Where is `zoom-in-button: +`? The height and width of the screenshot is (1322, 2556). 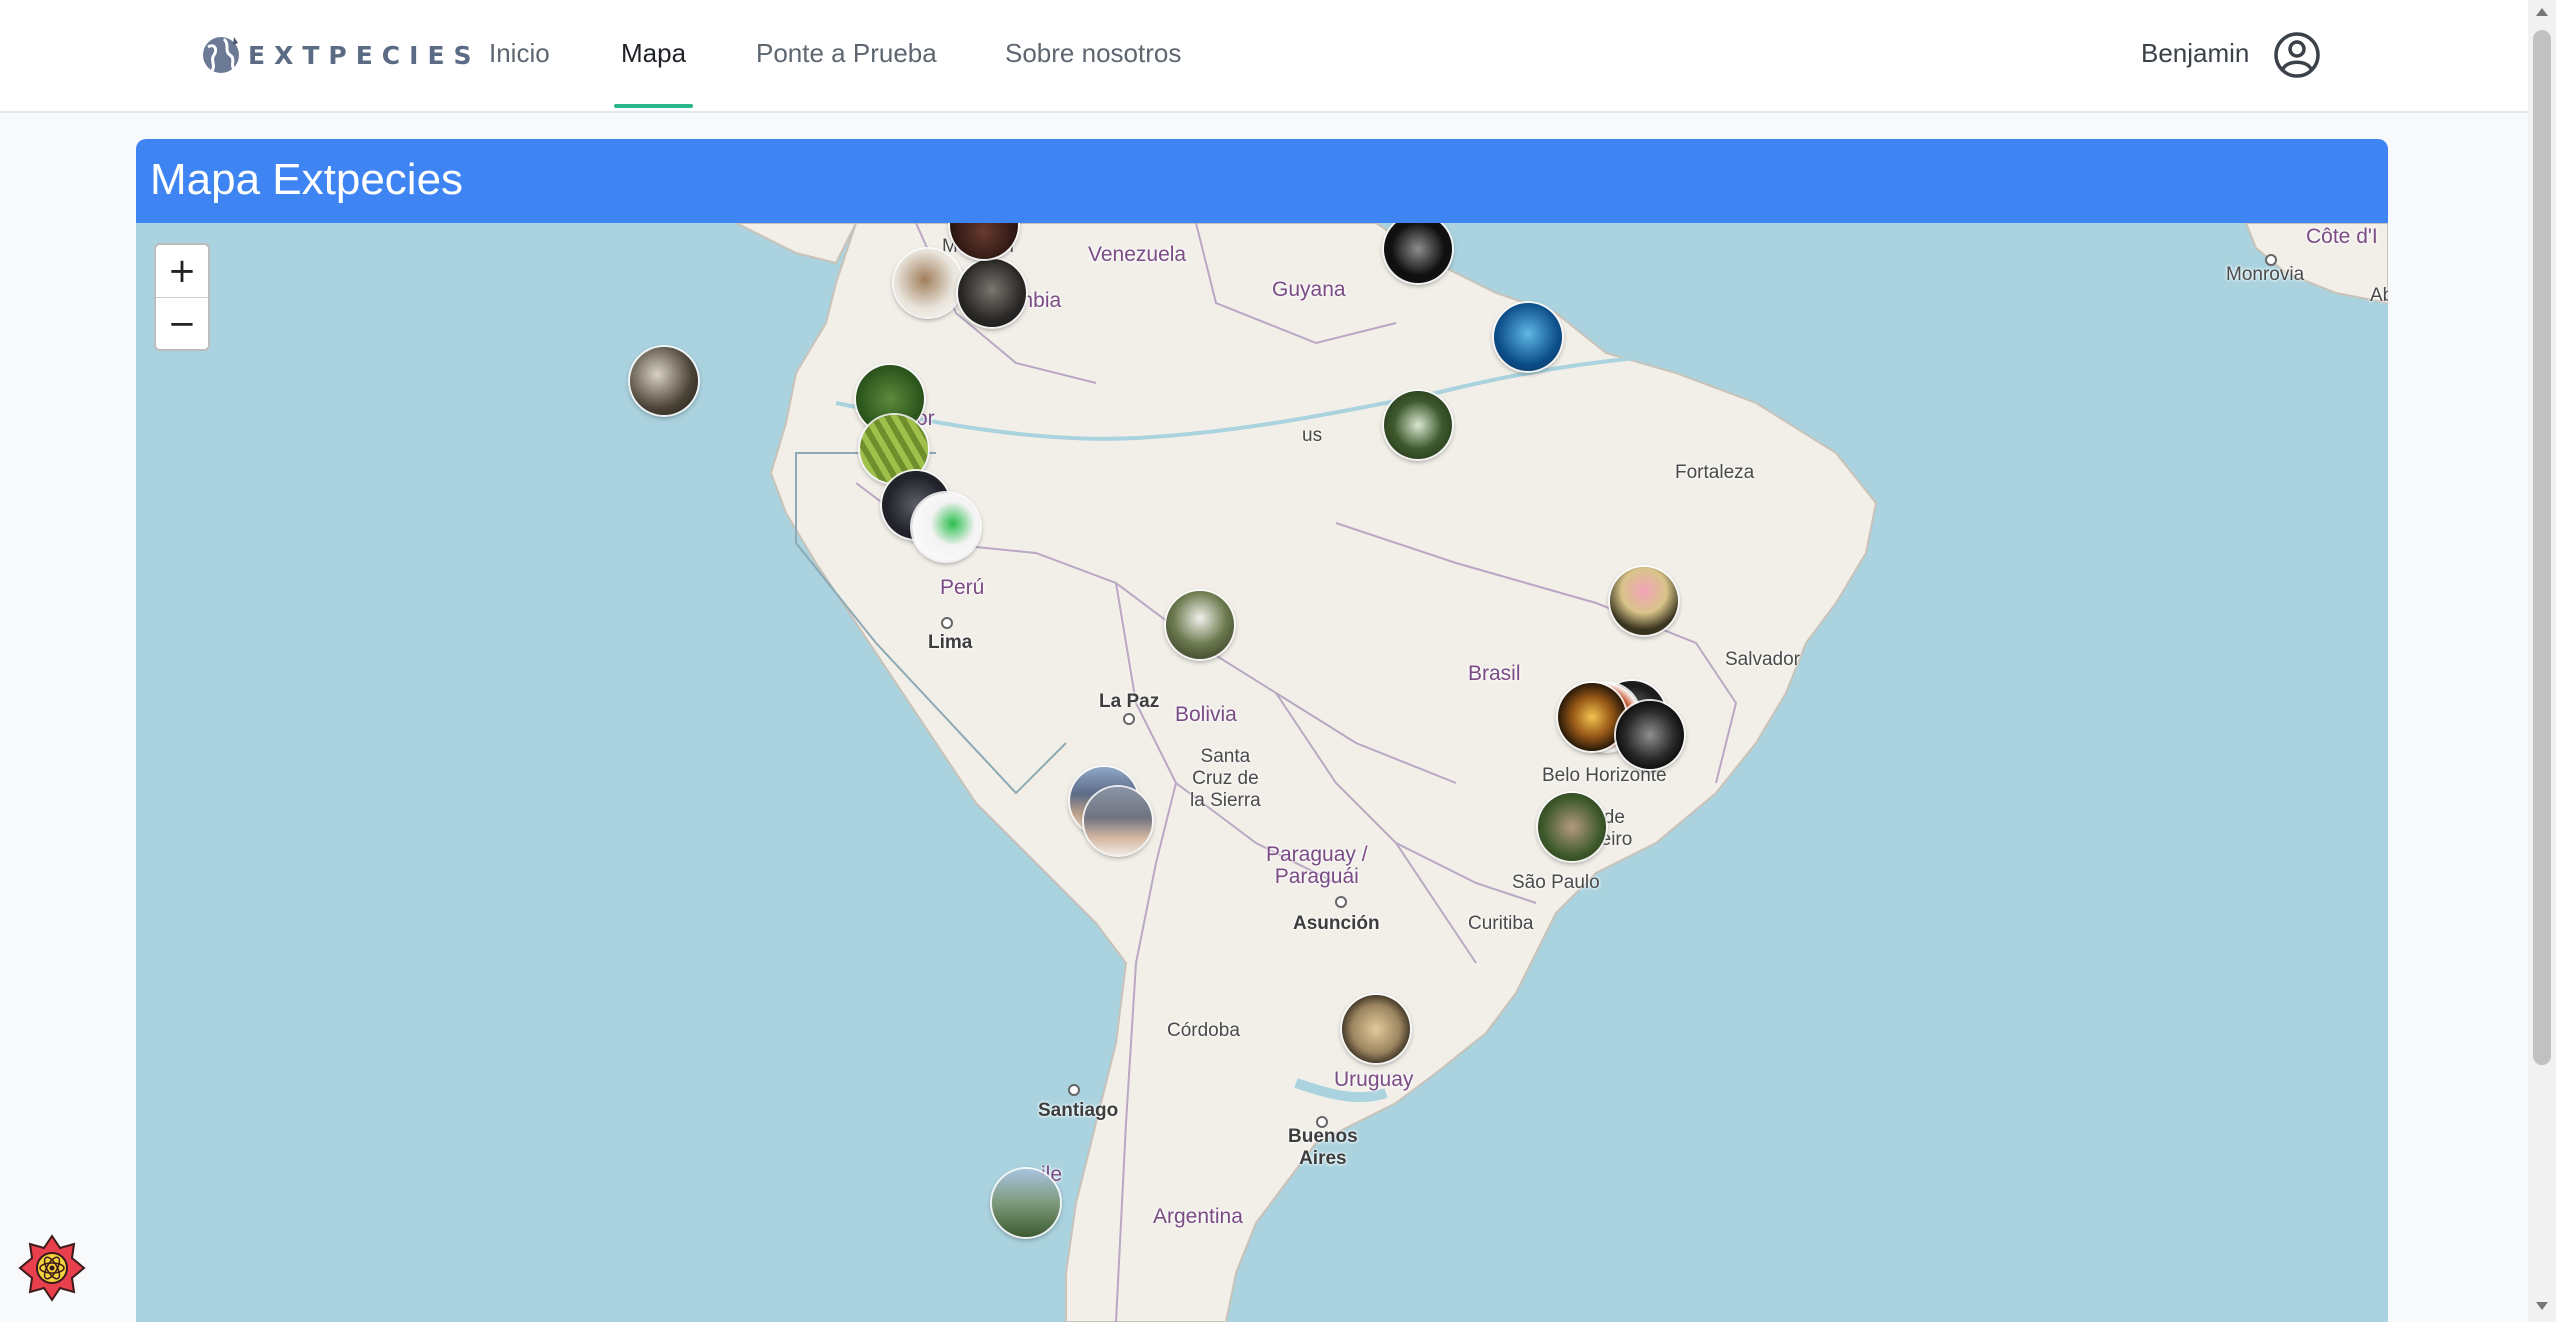
zoom-in-button: + is located at coordinates (182, 271).